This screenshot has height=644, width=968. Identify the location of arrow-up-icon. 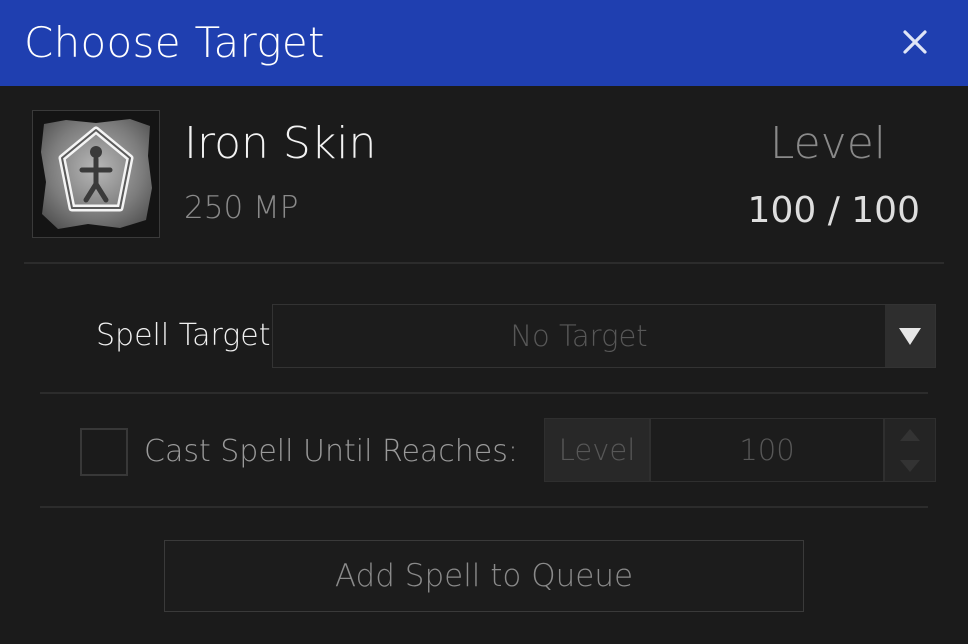
(910, 434).